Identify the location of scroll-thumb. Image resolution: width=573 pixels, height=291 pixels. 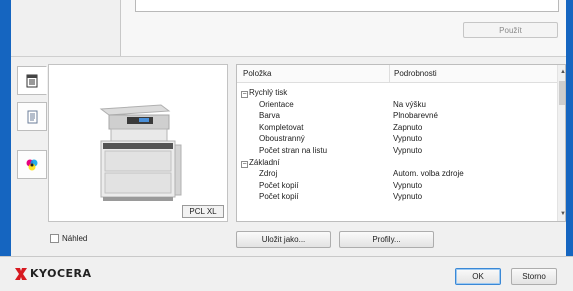
(562, 93).